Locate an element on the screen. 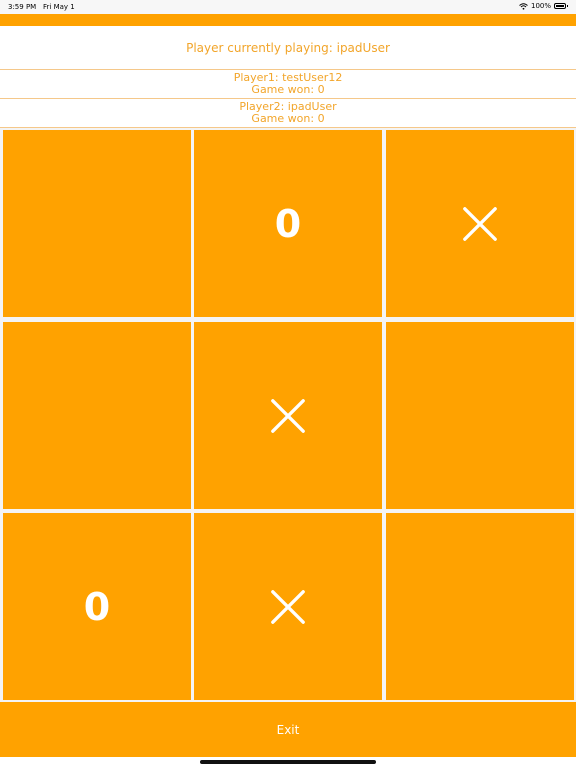 The width and height of the screenshot is (576, 768). board-cell-r3-c2 is located at coordinates (288, 606).